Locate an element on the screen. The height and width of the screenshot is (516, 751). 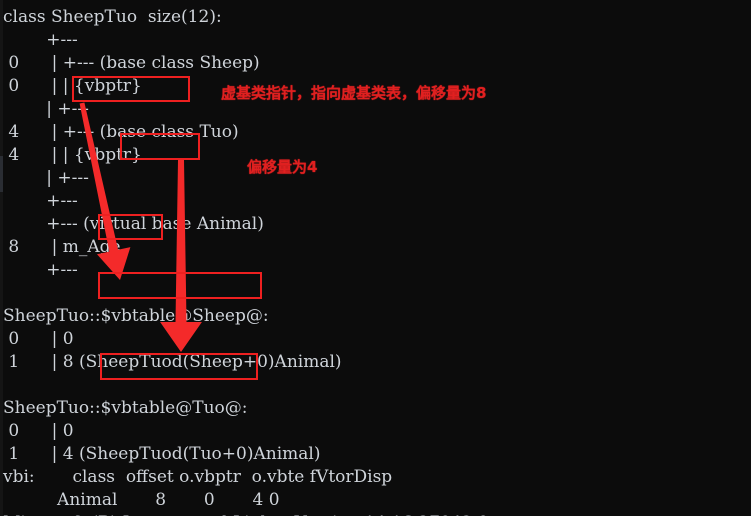
console-line: SheepTuo::$vbtable@Sheep@: is located at coordinates (136, 316).